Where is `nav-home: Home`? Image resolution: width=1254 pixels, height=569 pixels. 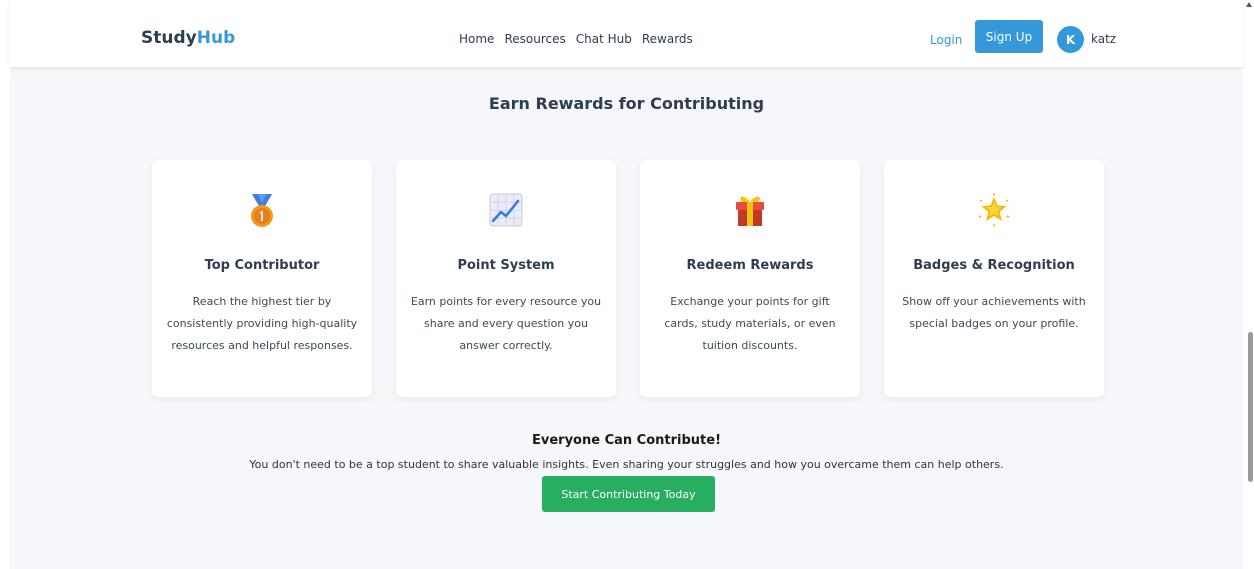 nav-home: Home is located at coordinates (476, 39).